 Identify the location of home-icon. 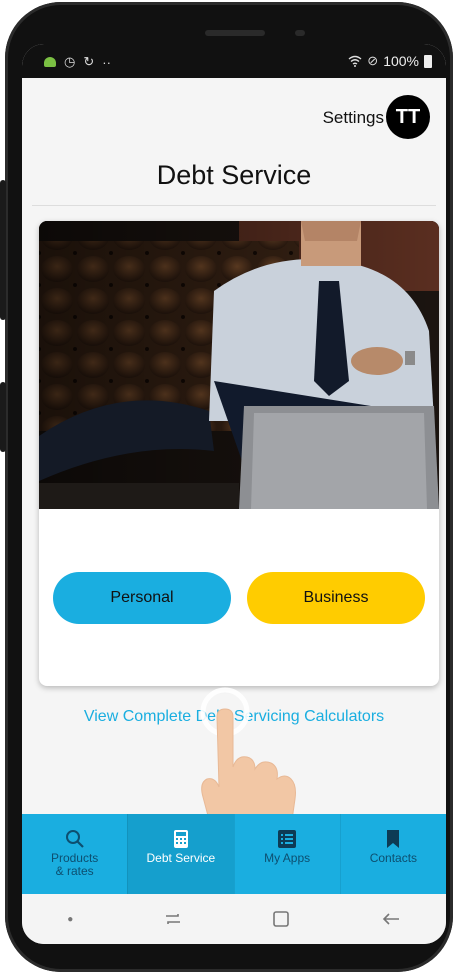
(281, 919).